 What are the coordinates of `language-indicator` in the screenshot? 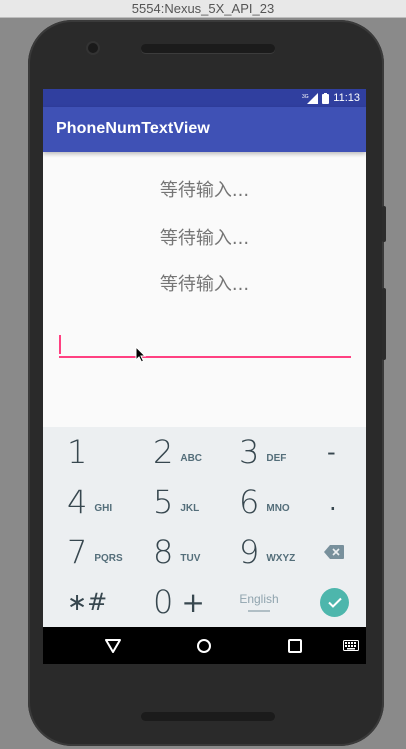 It's located at (259, 611).